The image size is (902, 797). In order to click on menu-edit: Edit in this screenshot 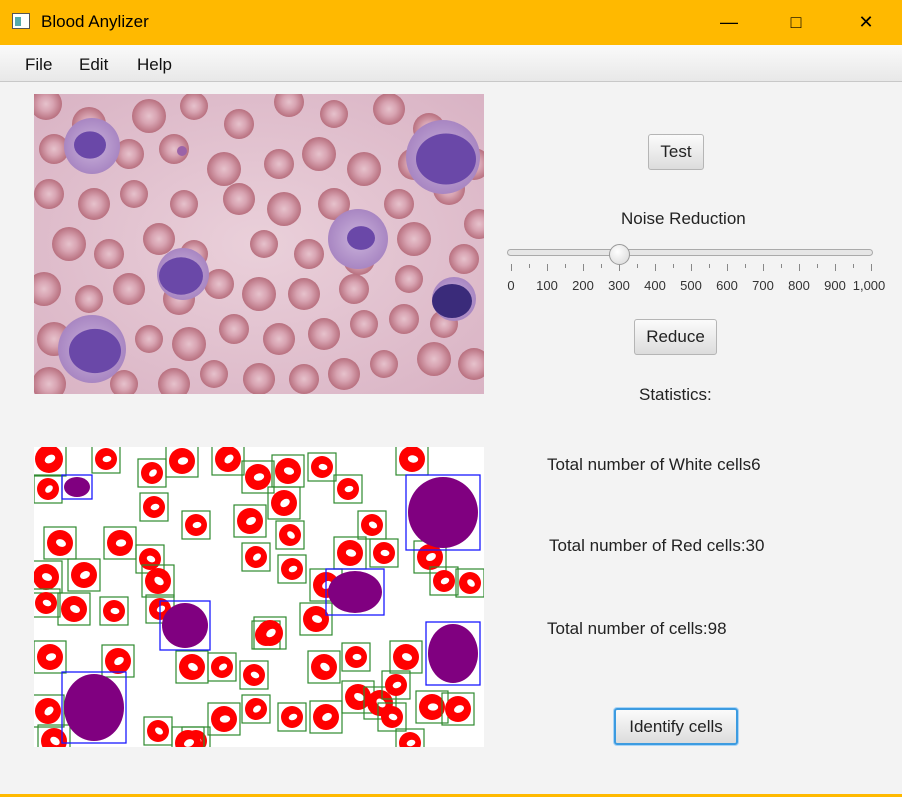, I will do `click(93, 65)`.